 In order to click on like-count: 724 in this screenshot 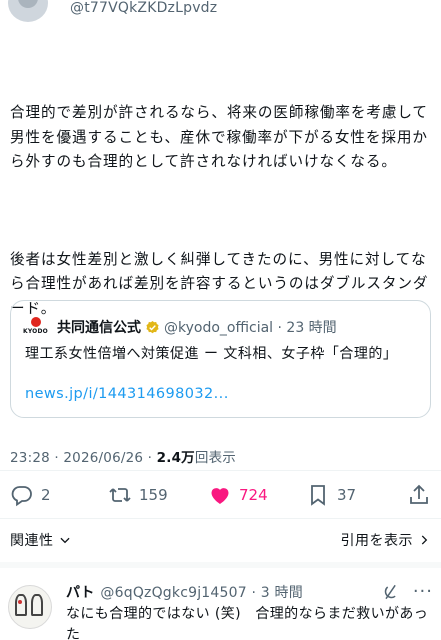, I will do `click(253, 495)`.